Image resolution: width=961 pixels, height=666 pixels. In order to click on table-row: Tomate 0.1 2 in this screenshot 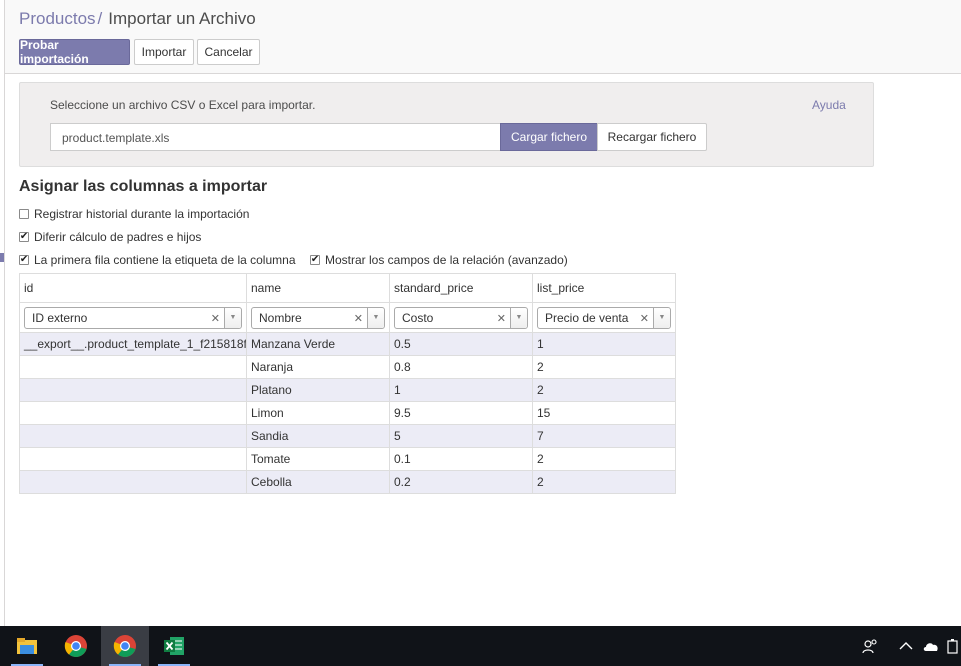, I will do `click(347, 459)`.